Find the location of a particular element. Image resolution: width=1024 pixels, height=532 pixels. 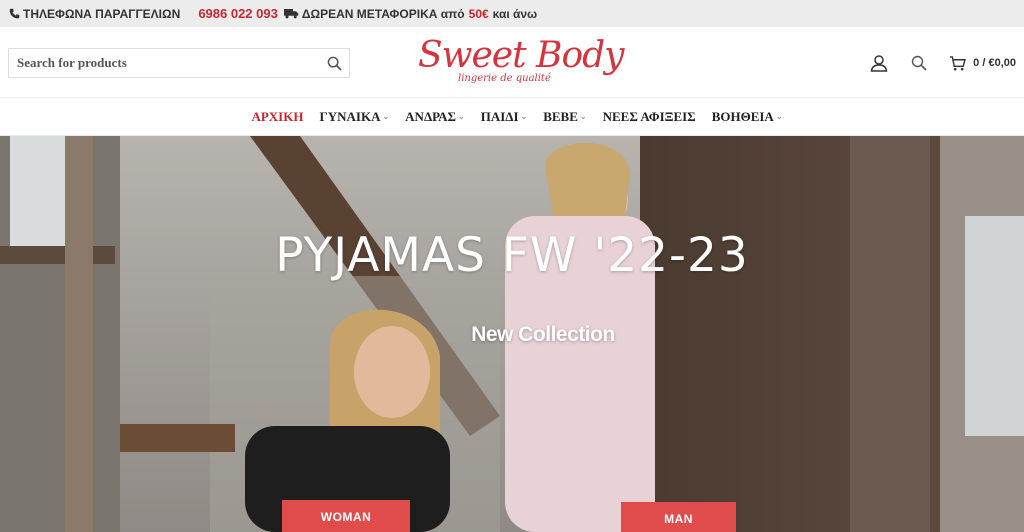

user-icon is located at coordinates (879, 63).